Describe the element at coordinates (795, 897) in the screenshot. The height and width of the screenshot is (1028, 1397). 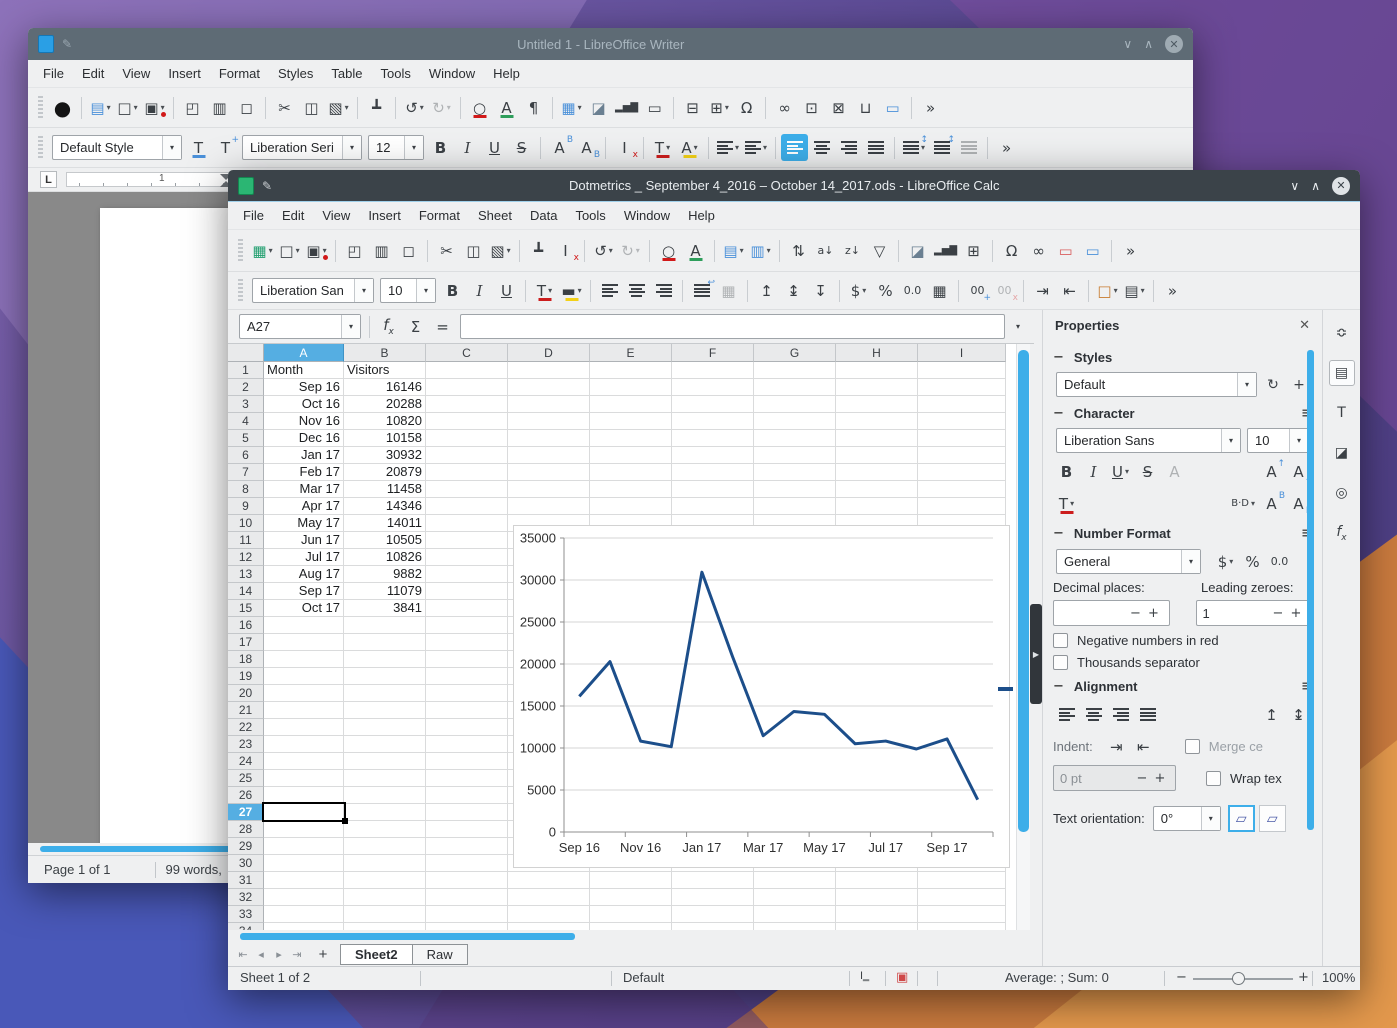
I see `cell-g32` at that location.